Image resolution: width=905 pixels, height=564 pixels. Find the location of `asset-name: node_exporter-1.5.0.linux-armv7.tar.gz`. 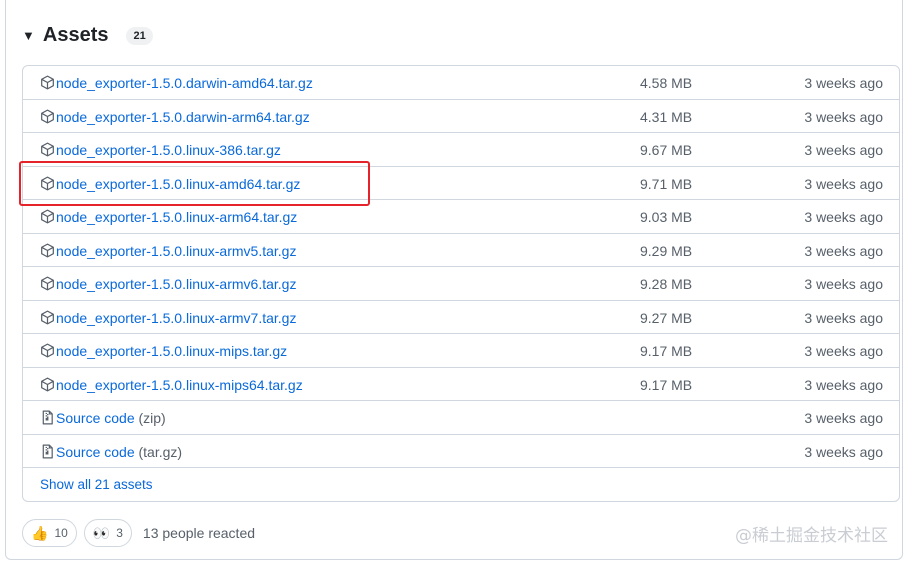

asset-name: node_exporter-1.5.0.linux-armv7.tar.gz is located at coordinates (176, 317).